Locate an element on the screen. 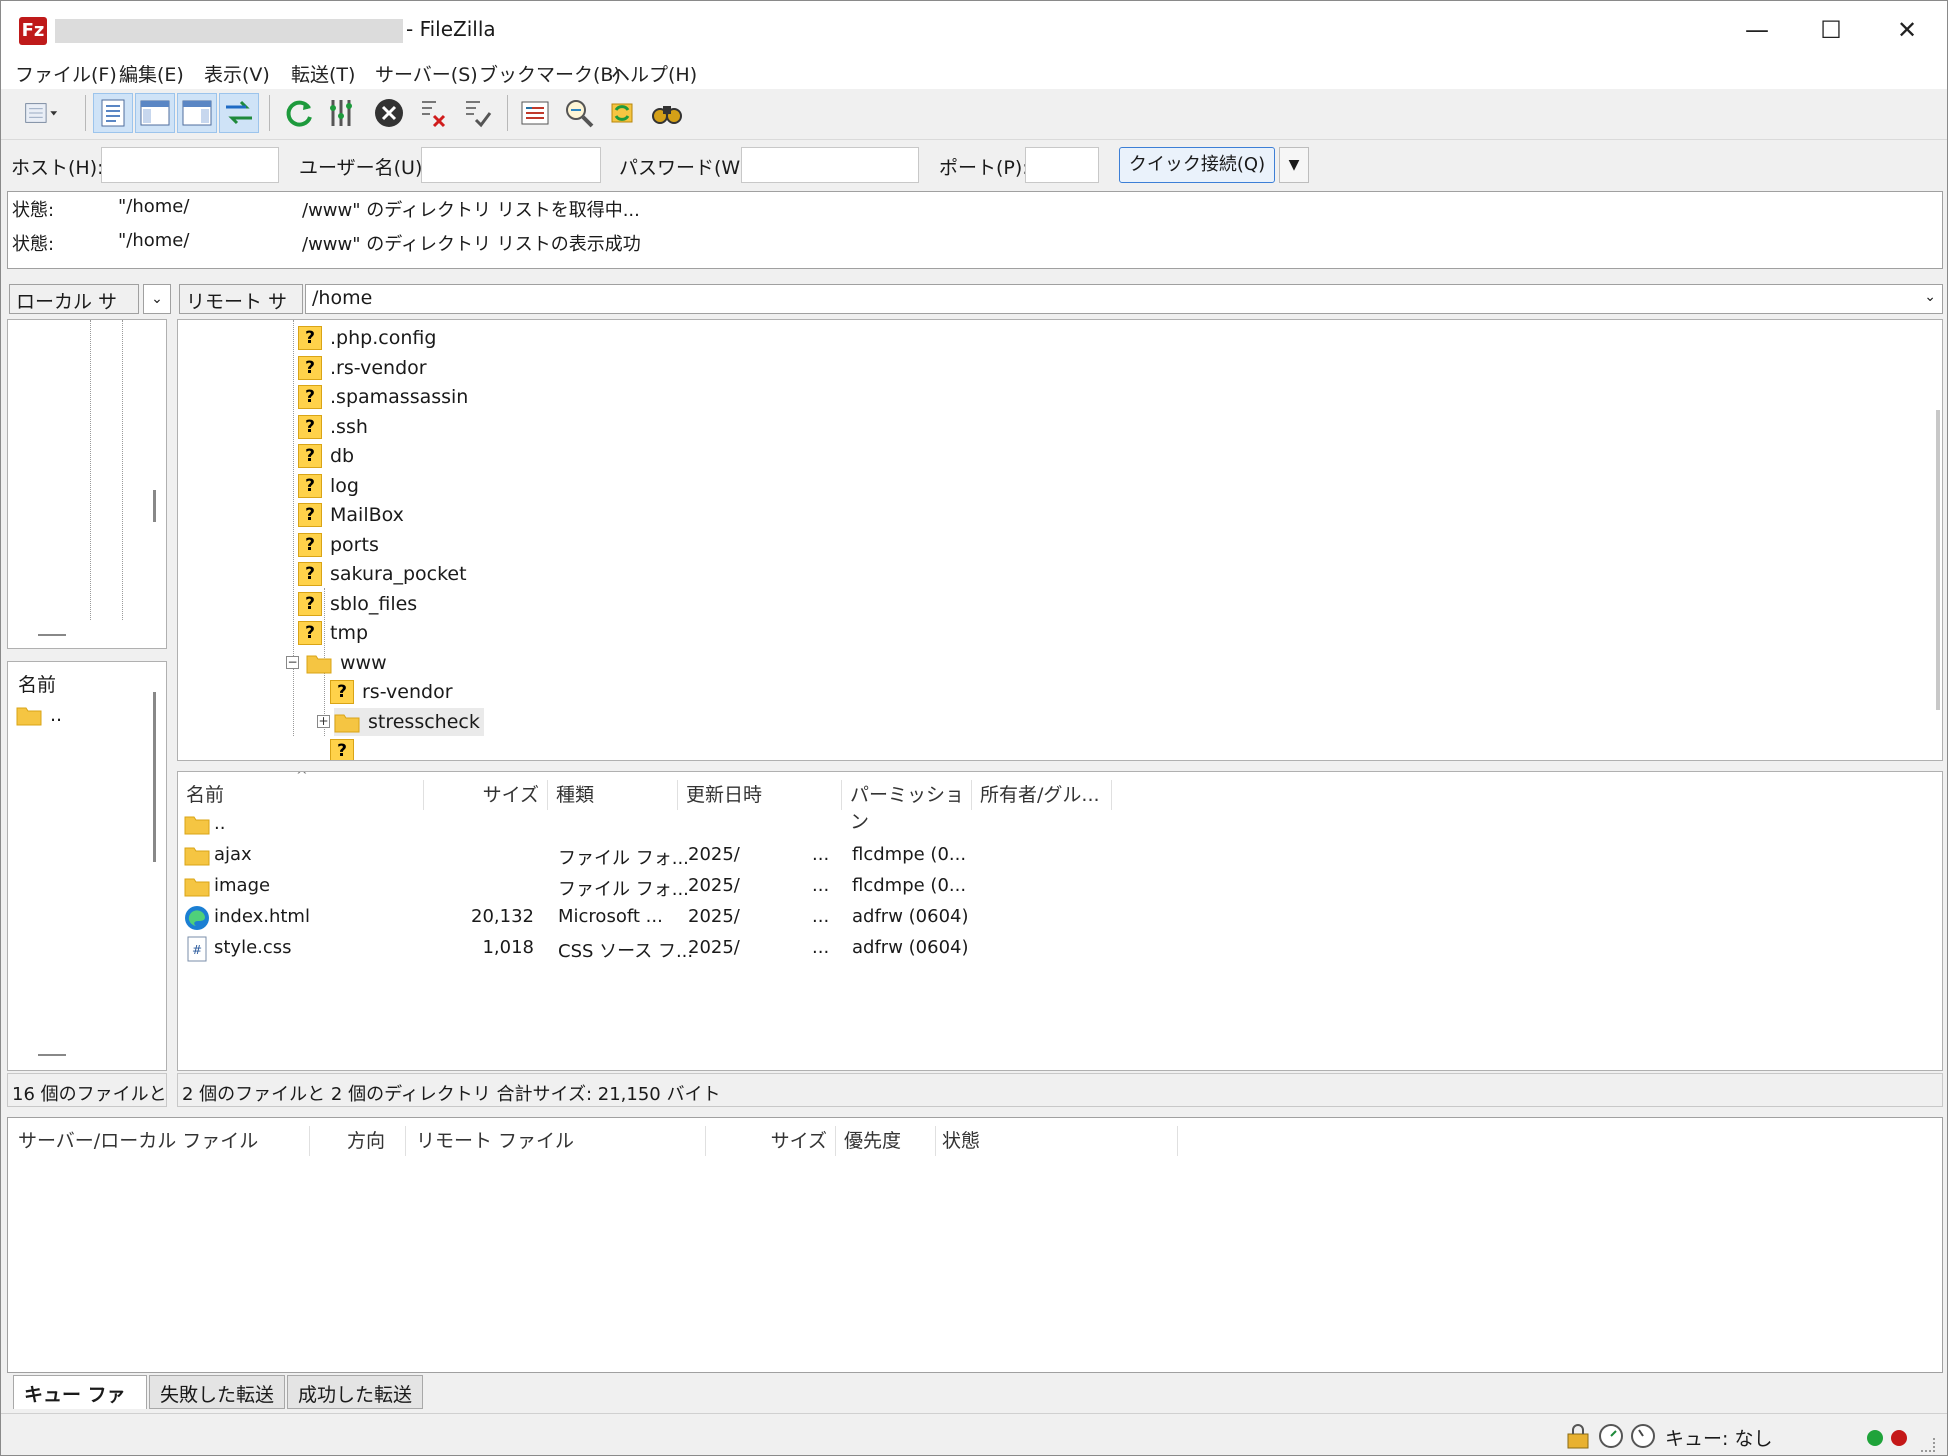 Image resolution: width=1948 pixels, height=1456 pixels. toggle-remote-tree-icon is located at coordinates (197, 113).